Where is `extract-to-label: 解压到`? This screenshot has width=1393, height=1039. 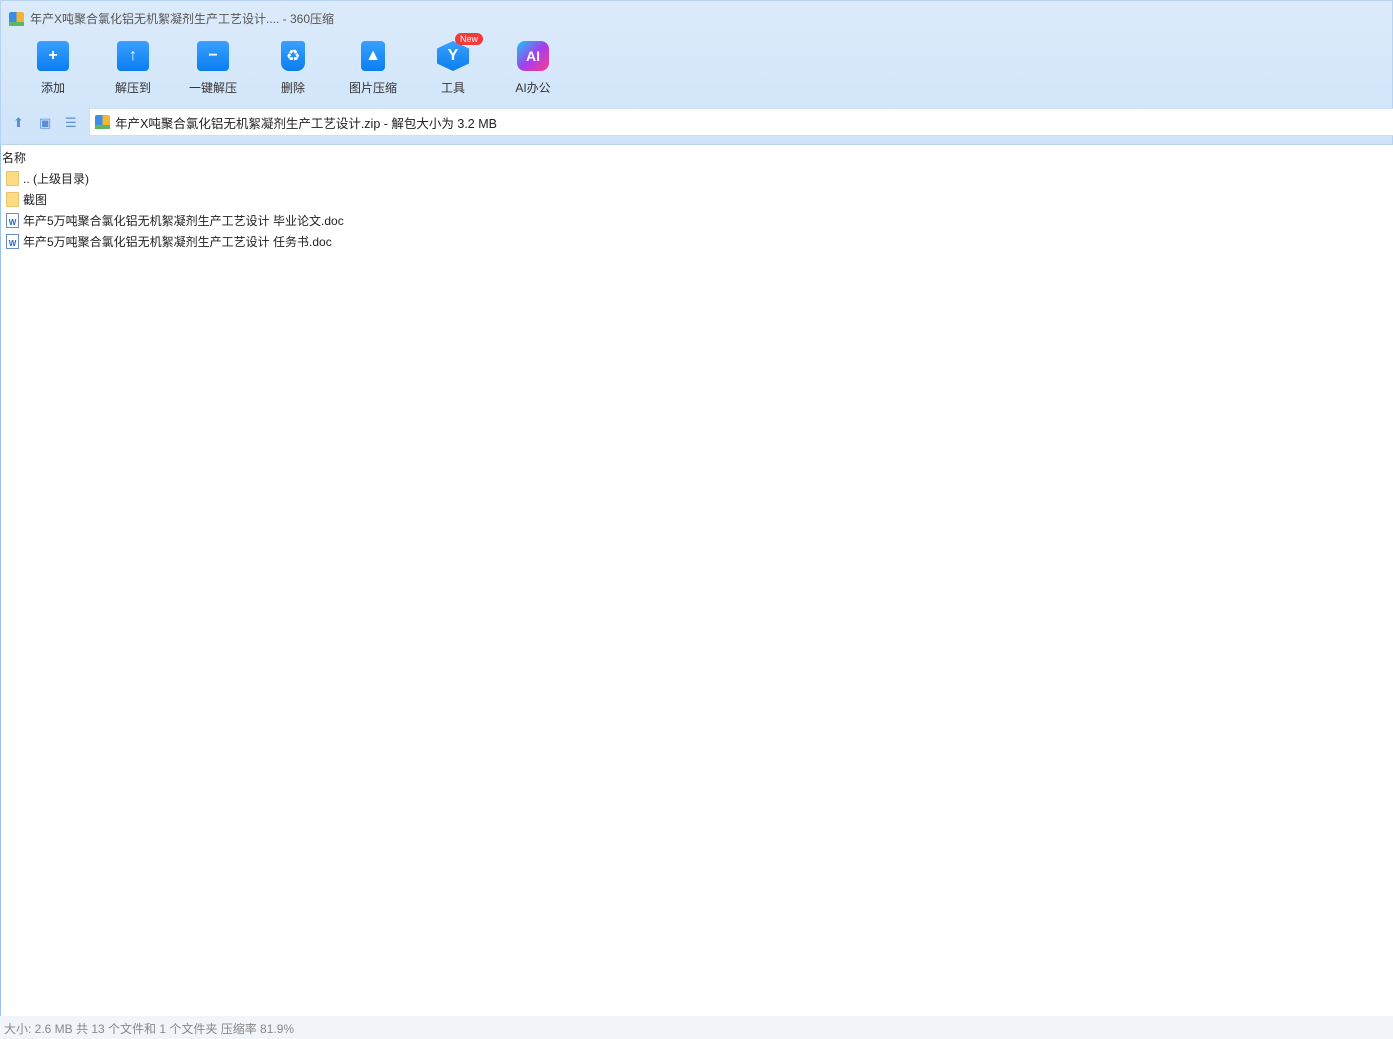
extract-to-label: 解压到 is located at coordinates (132, 88).